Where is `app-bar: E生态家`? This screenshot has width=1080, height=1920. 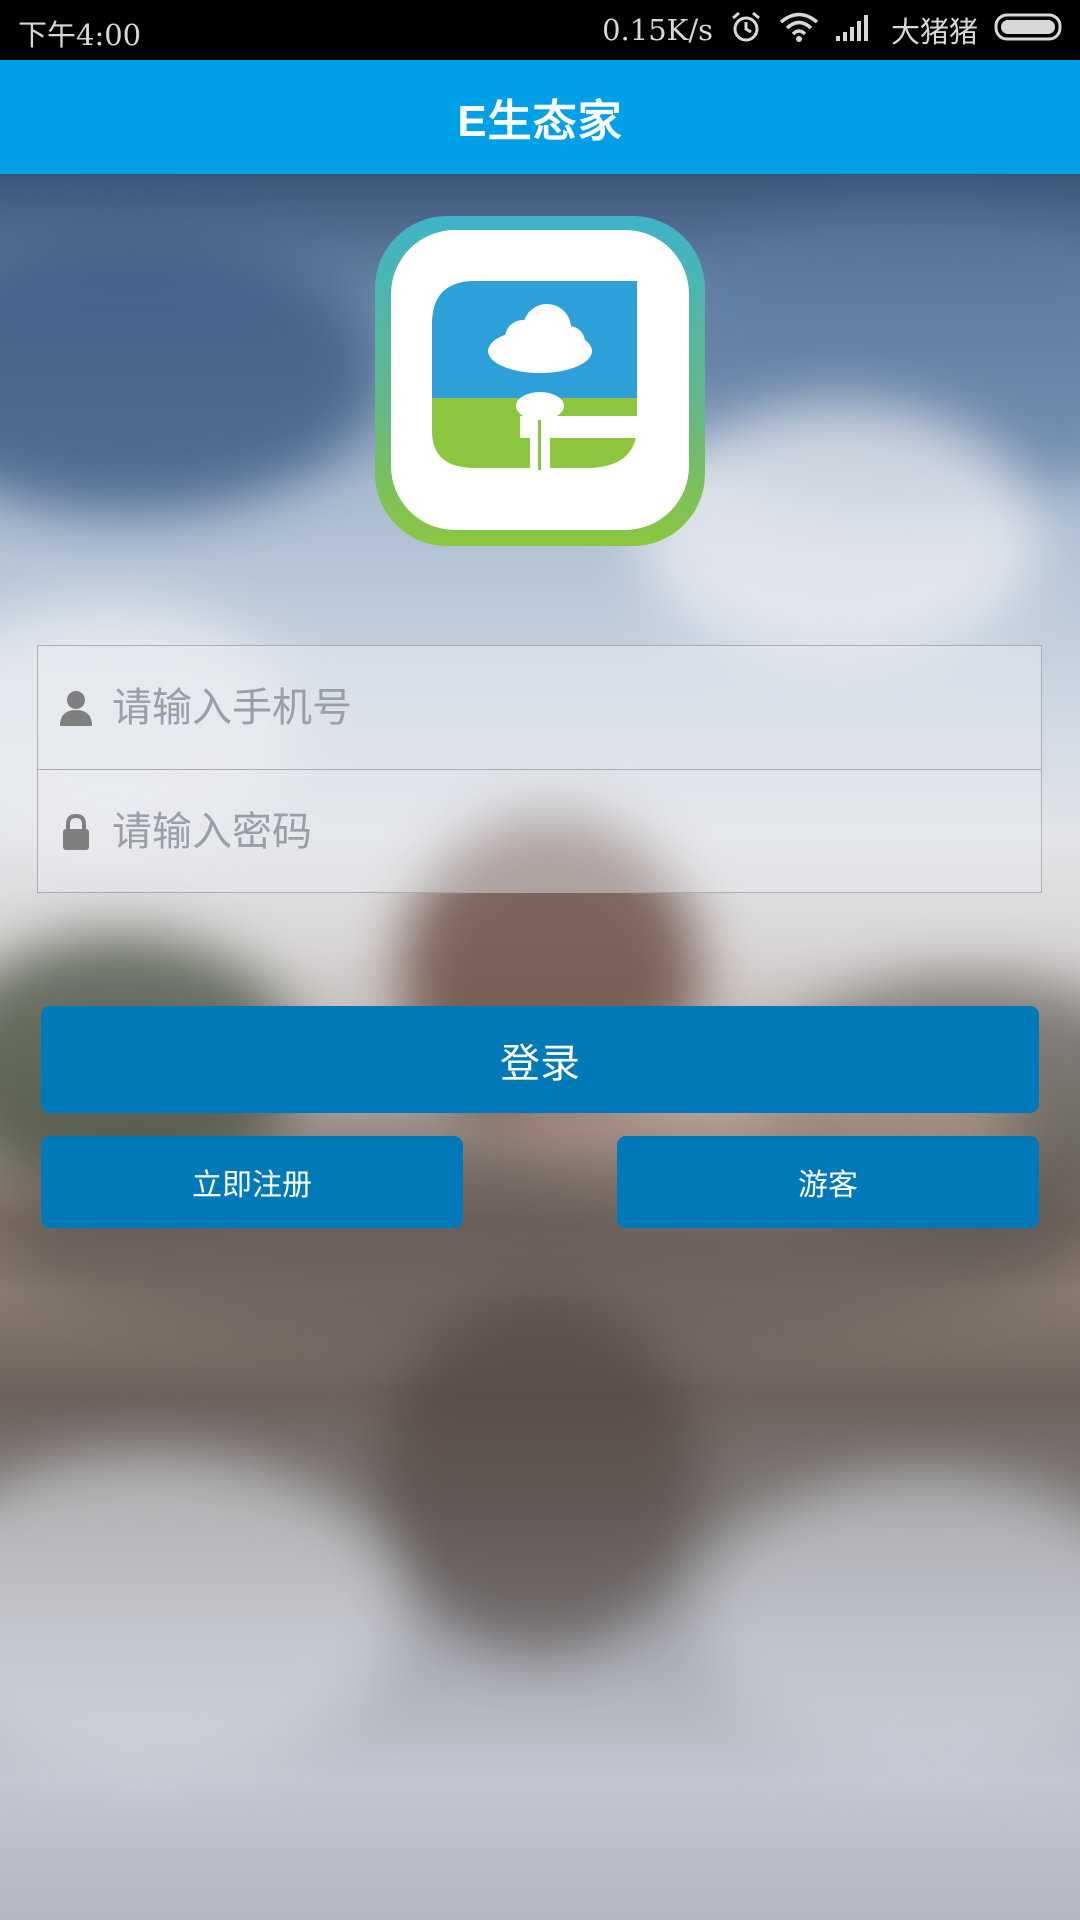 app-bar: E生态家 is located at coordinates (540, 117).